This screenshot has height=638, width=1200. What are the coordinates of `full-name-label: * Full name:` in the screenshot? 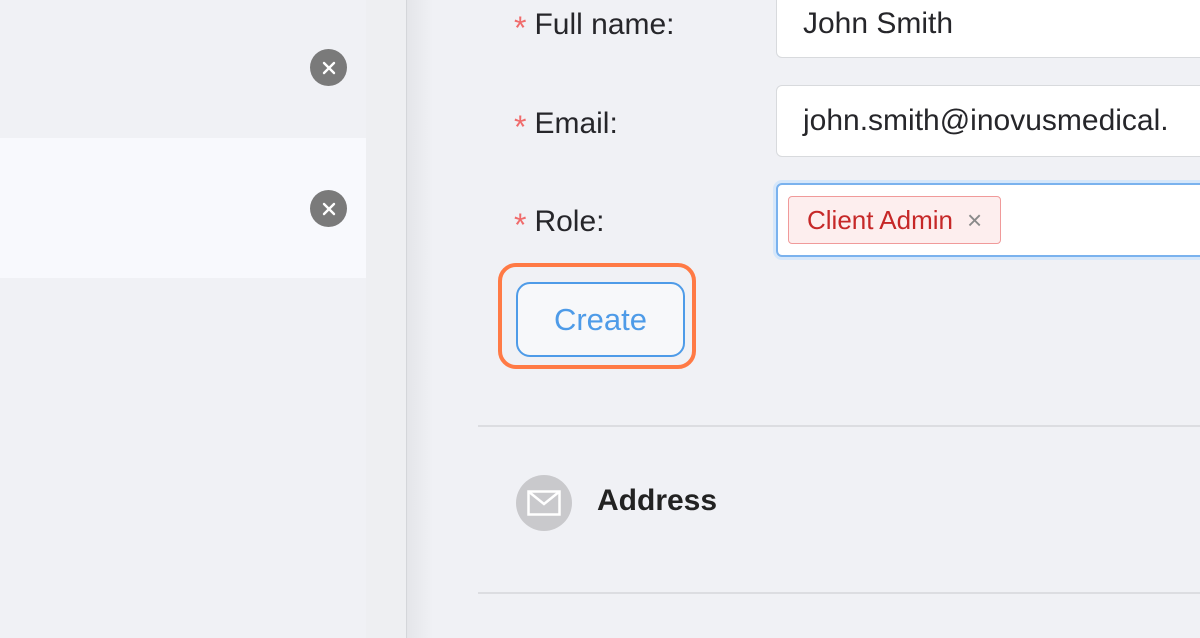 It's located at (594, 27).